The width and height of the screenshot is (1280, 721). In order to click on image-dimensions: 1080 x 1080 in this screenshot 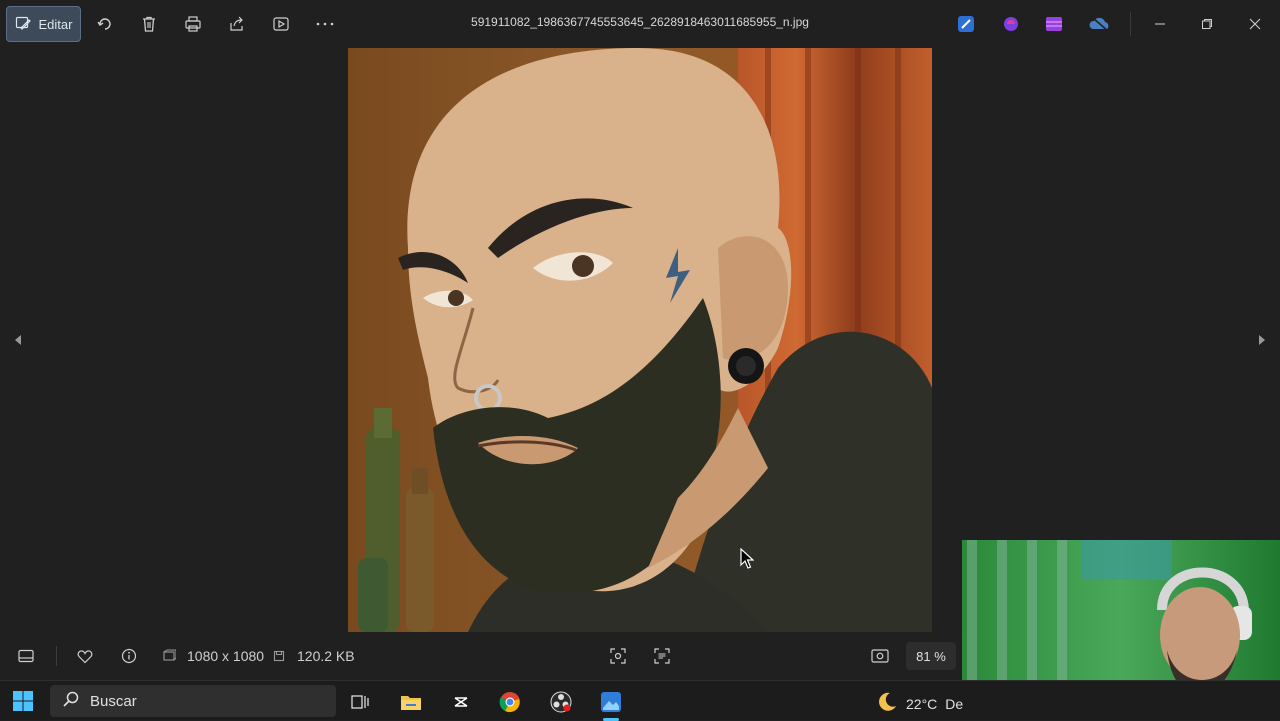, I will do `click(226, 656)`.